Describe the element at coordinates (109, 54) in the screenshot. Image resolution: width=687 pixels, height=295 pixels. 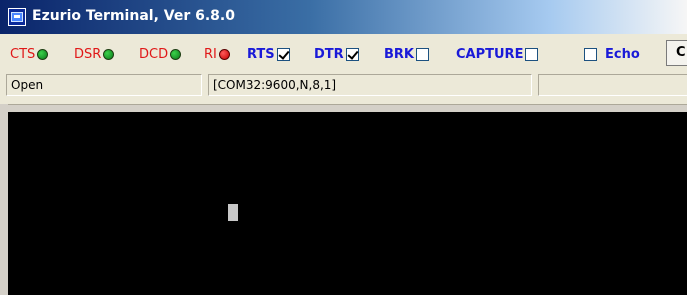
I see `dsr-led-icon` at that location.